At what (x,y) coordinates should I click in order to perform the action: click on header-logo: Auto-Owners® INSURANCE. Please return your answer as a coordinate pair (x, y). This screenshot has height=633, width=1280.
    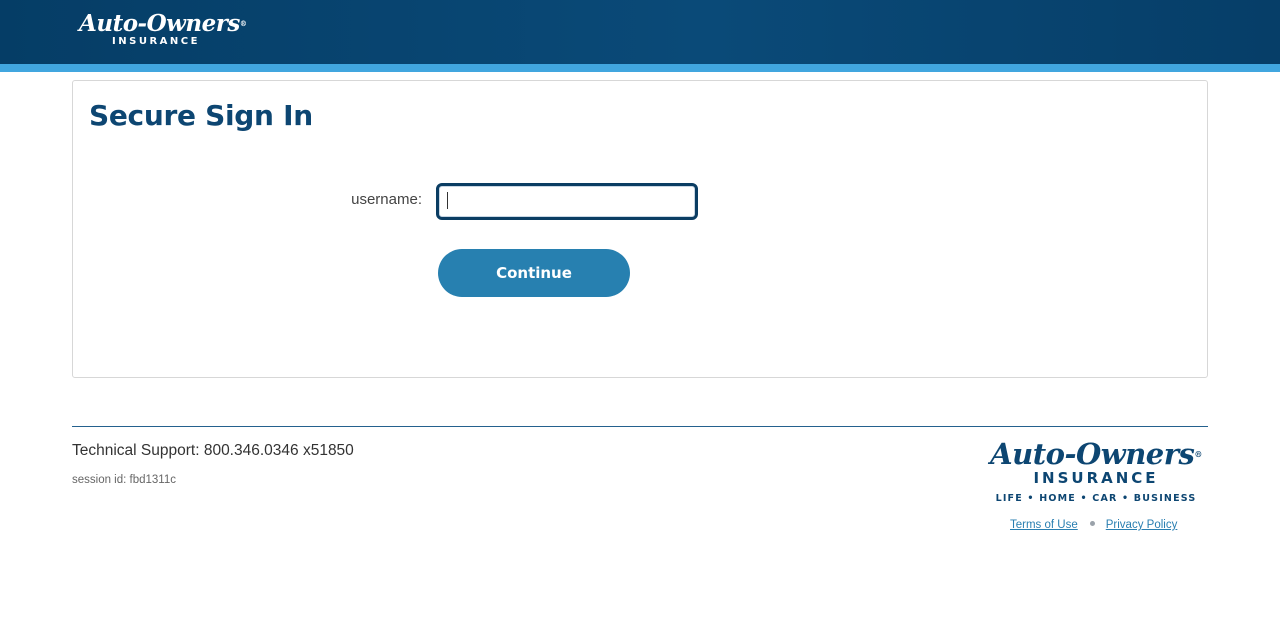
    Looking at the image, I should click on (163, 31).